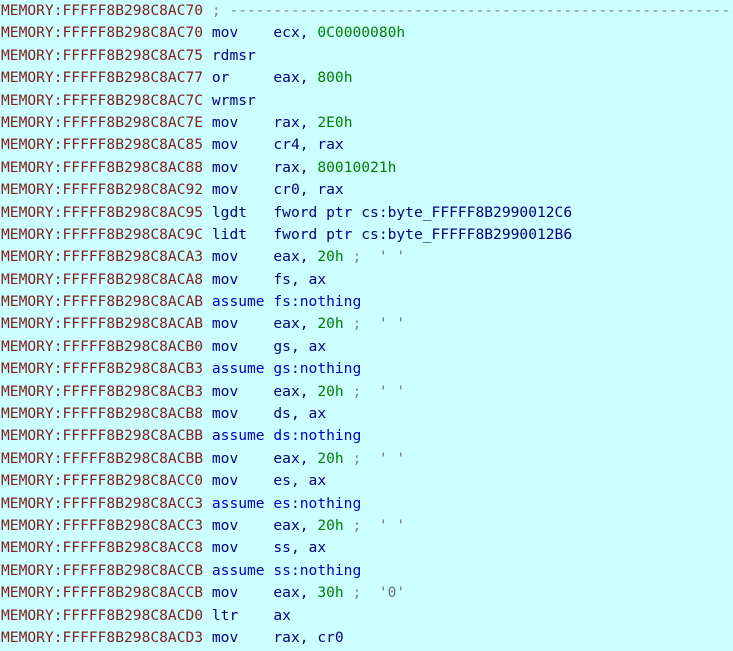 This screenshot has height=651, width=733. Describe the element at coordinates (282, 615) in the screenshot. I see `operand-register: ax` at that location.